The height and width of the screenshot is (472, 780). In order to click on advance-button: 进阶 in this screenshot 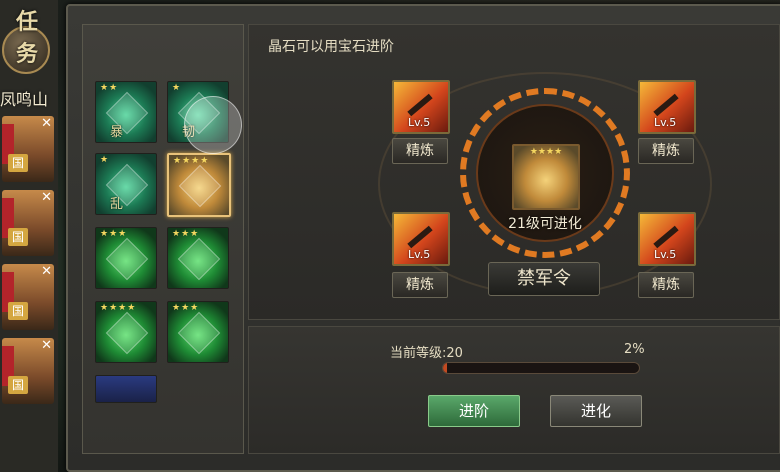, I will do `click(474, 411)`.